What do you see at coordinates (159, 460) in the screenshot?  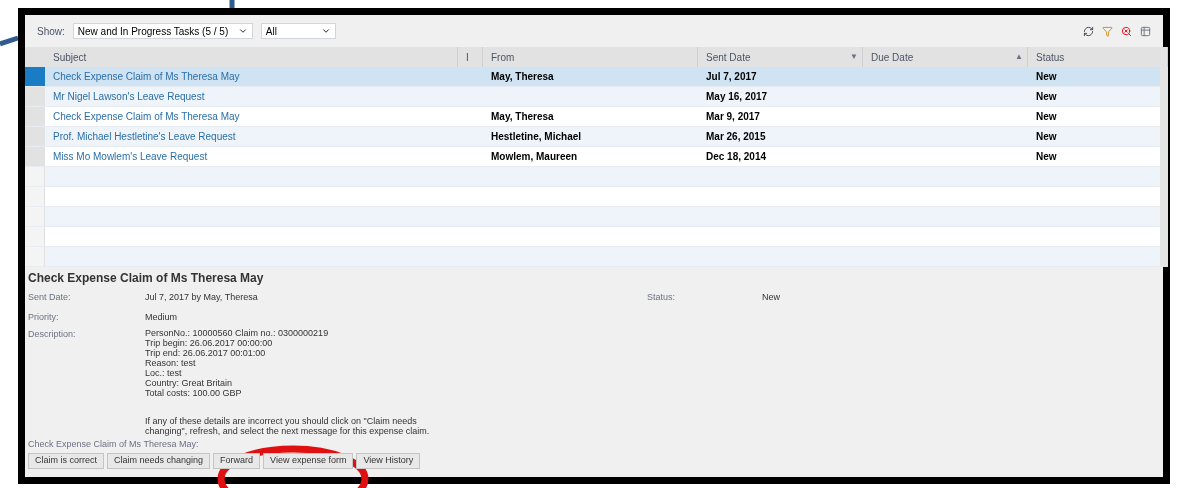 I see `action-button: Claim needs changing` at bounding box center [159, 460].